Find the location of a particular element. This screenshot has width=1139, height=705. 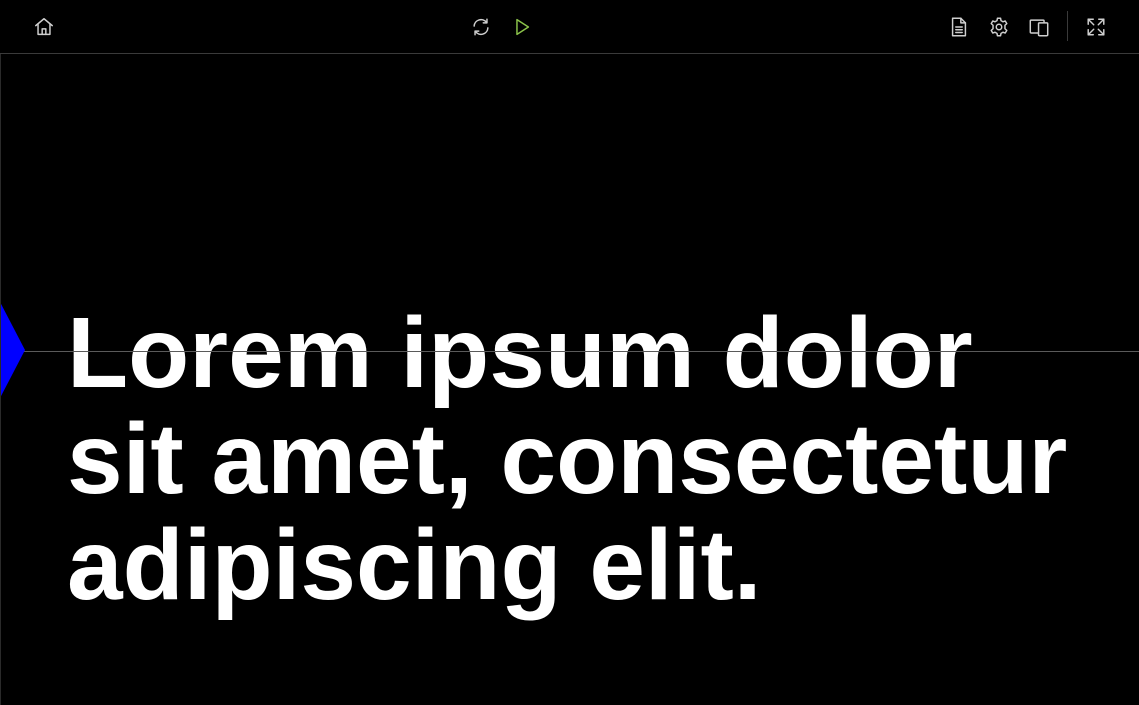

toolbar-divider is located at coordinates (1067, 26).